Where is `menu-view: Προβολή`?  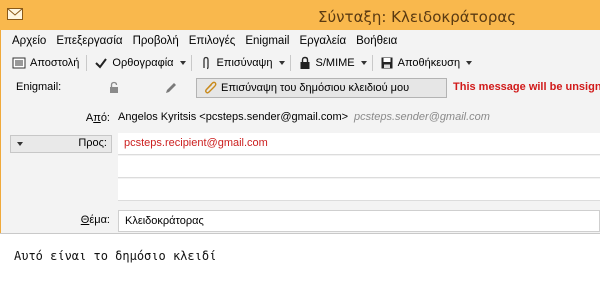
menu-view: Προβολή is located at coordinates (156, 41).